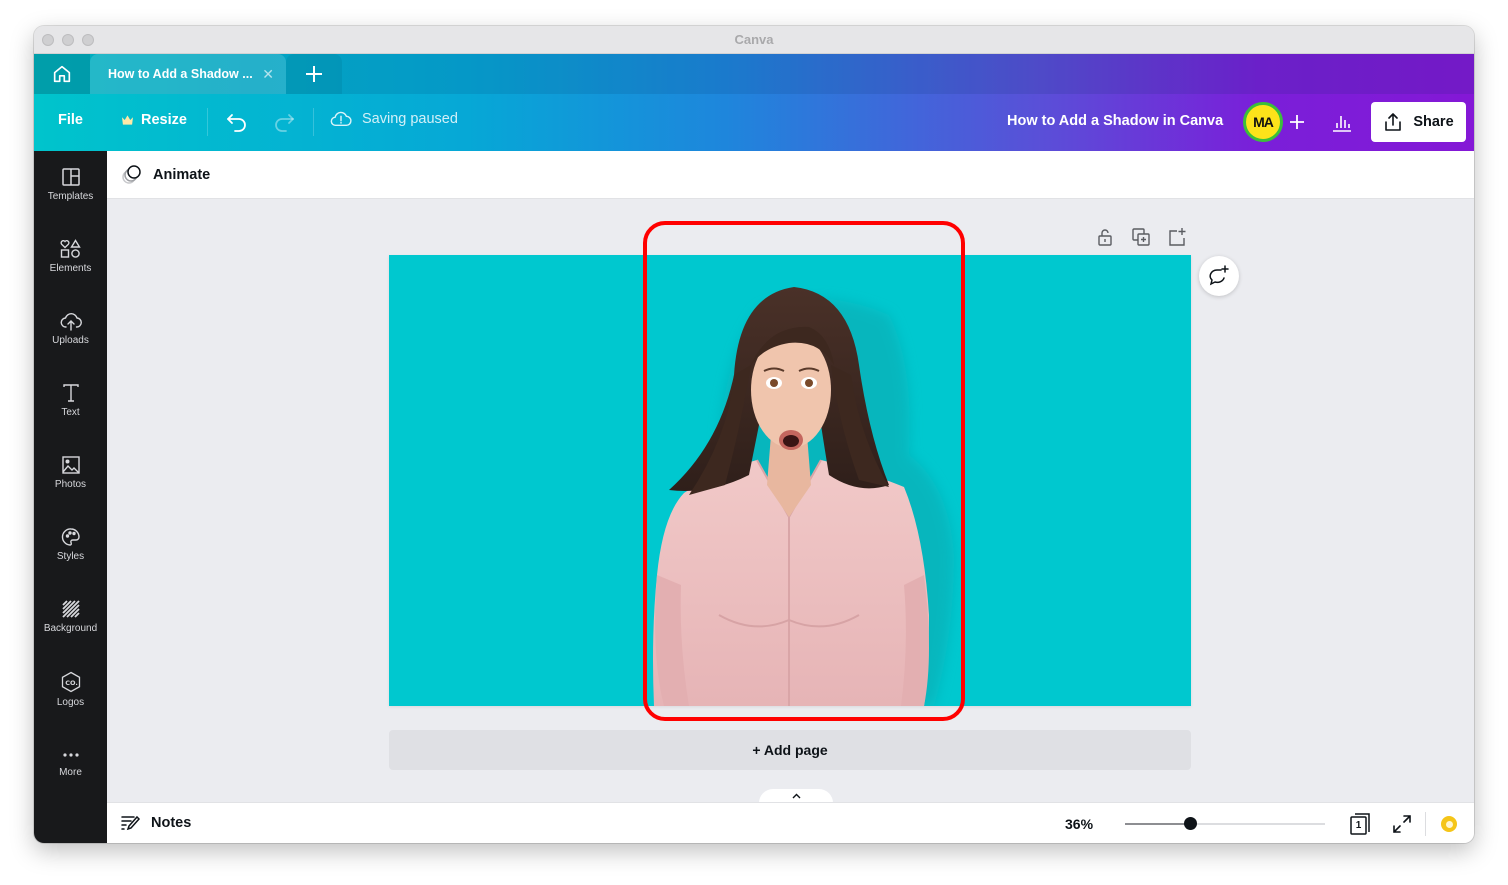 The height and width of the screenshot is (885, 1508). What do you see at coordinates (70, 755) in the screenshot?
I see `more-dots-icon` at bounding box center [70, 755].